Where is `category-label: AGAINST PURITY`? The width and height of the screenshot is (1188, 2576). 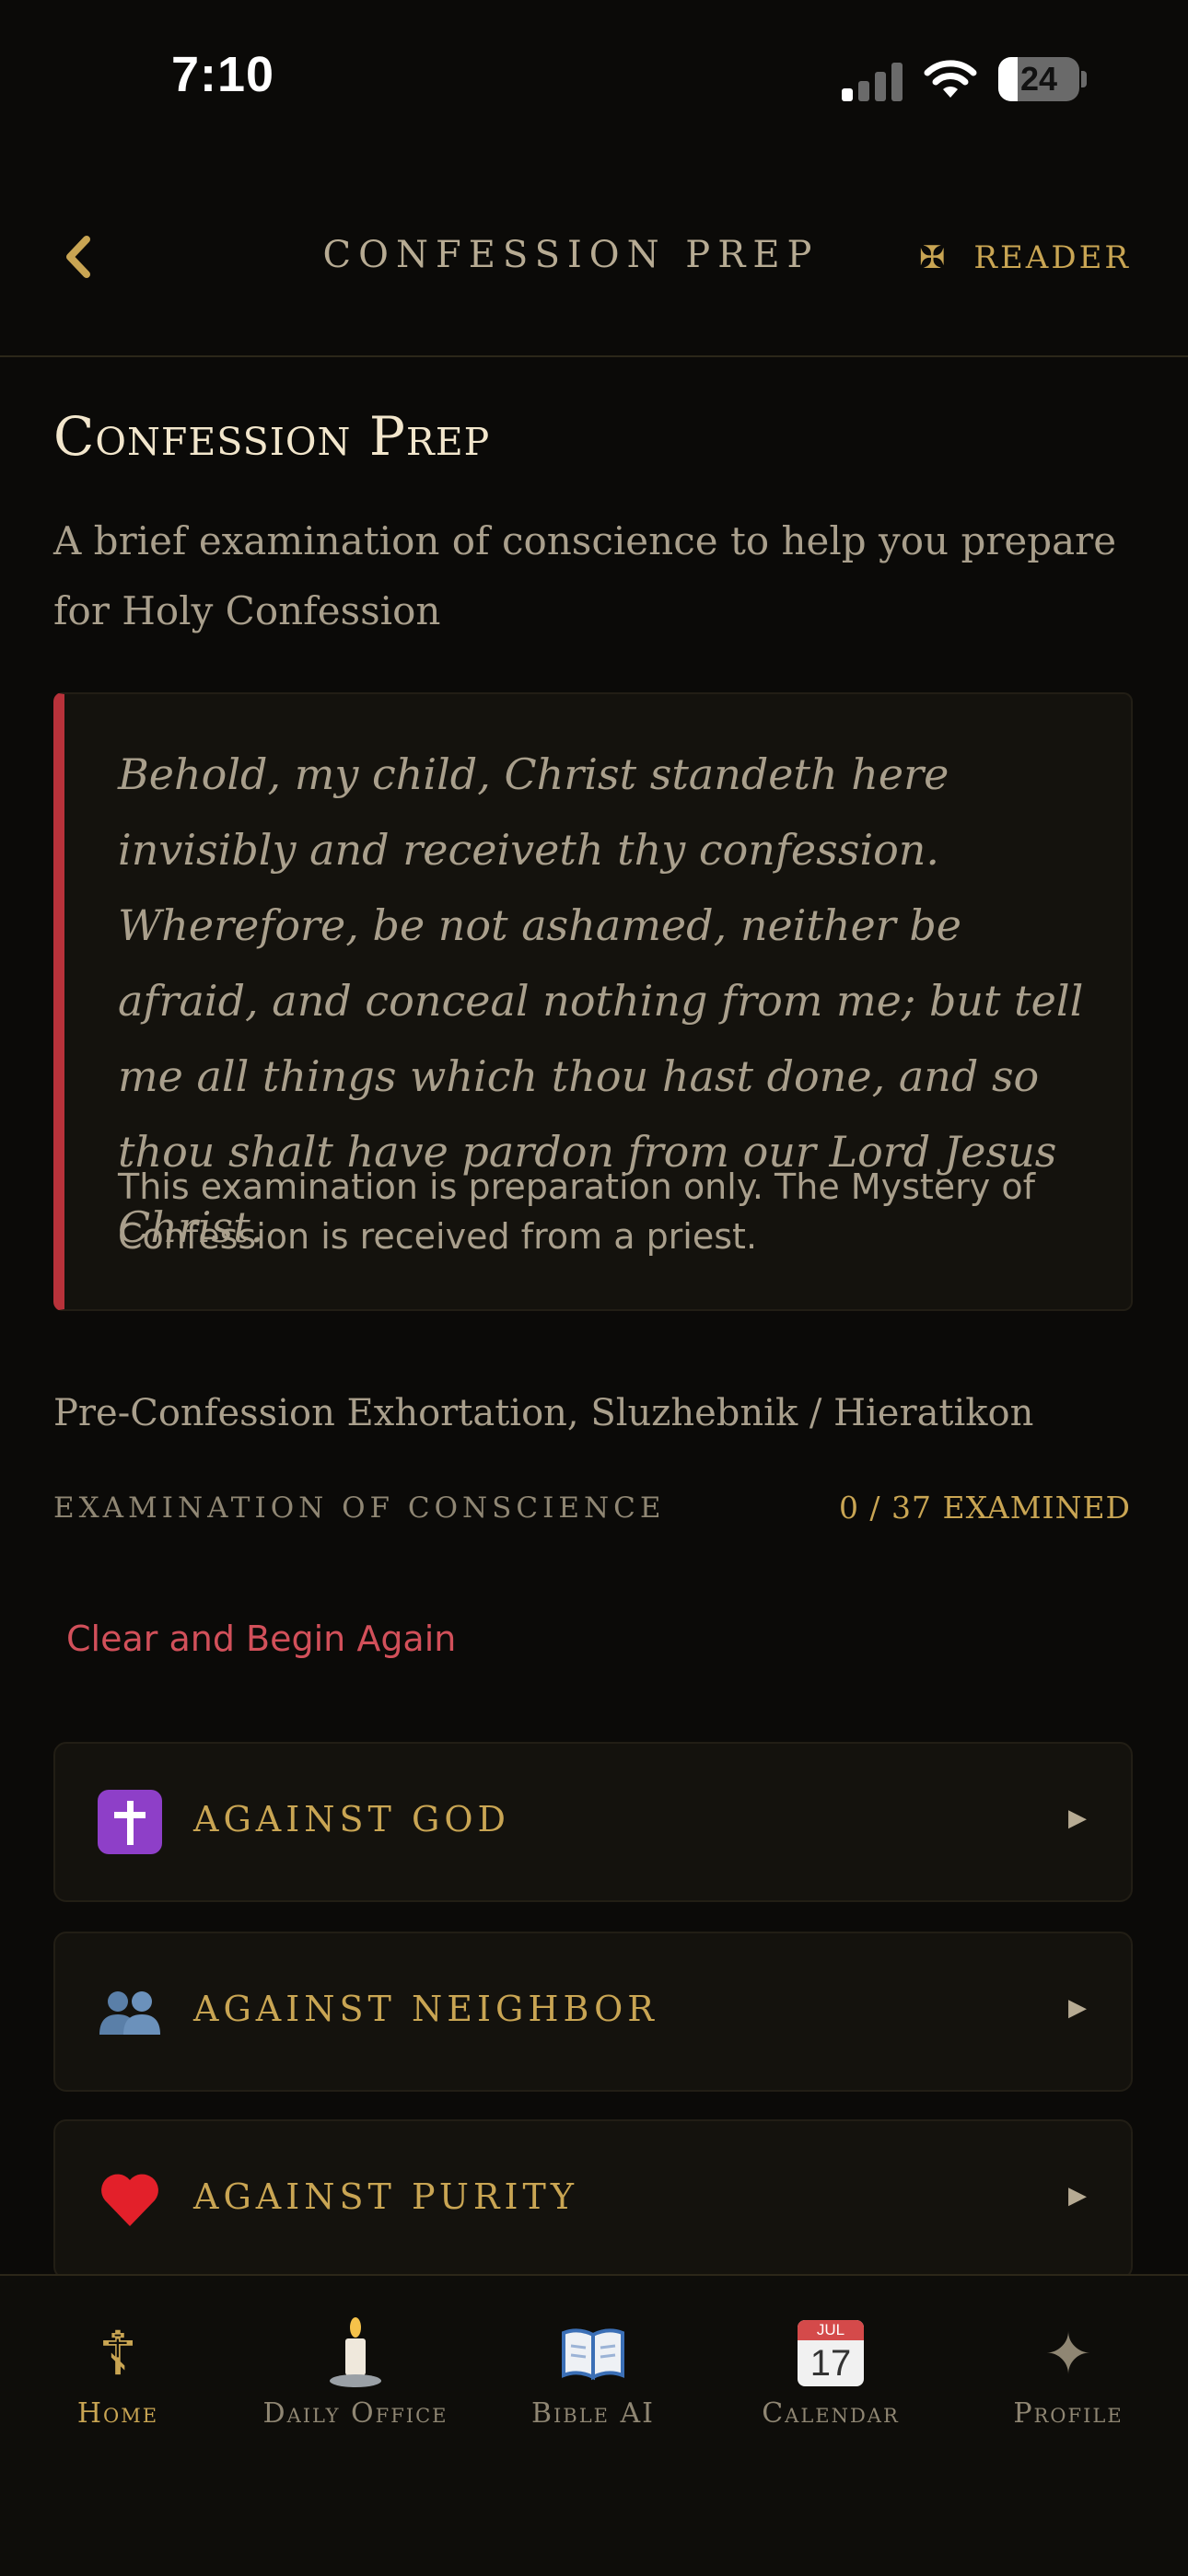
category-label: AGAINST PURITY is located at coordinates (386, 2196).